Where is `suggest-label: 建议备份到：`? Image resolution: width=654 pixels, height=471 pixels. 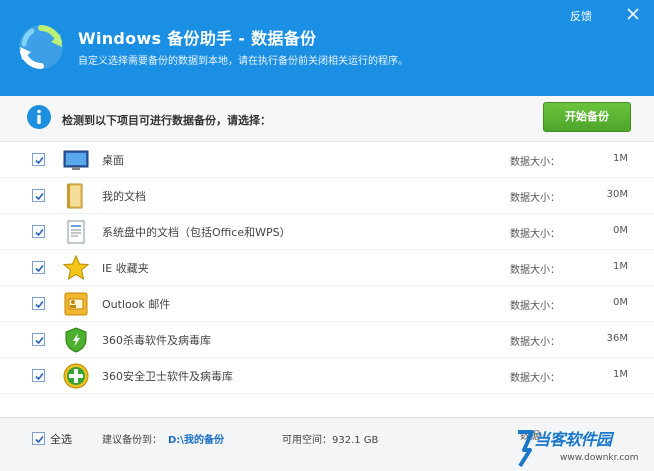
suggest-label: 建议备份到： is located at coordinates (132, 440).